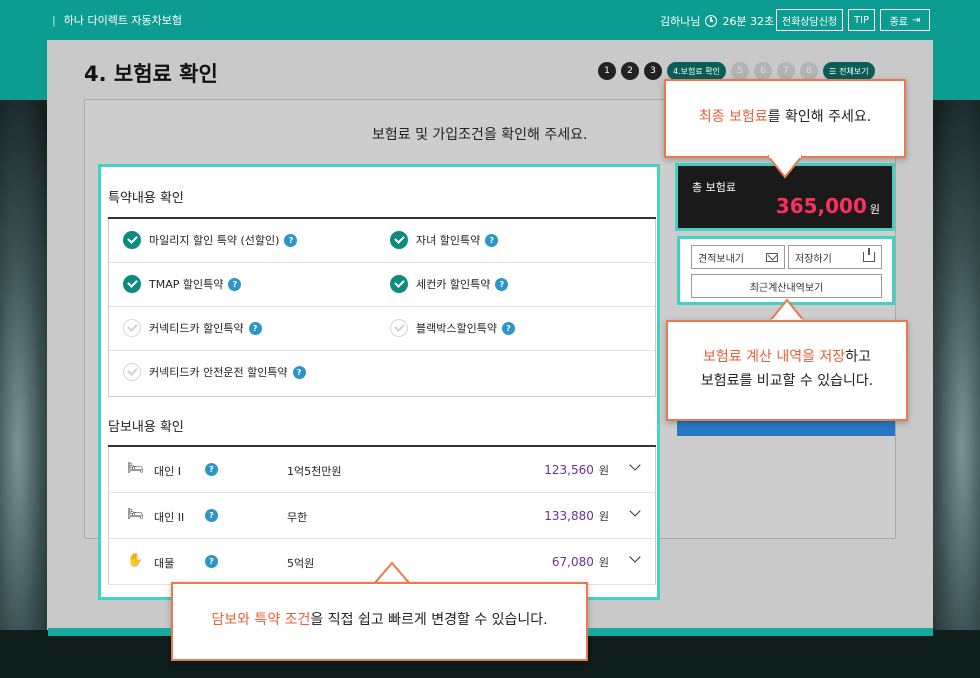 The height and width of the screenshot is (678, 980). Describe the element at coordinates (146, 198) in the screenshot. I see `special-terms-title: 특약내용 확인` at that location.